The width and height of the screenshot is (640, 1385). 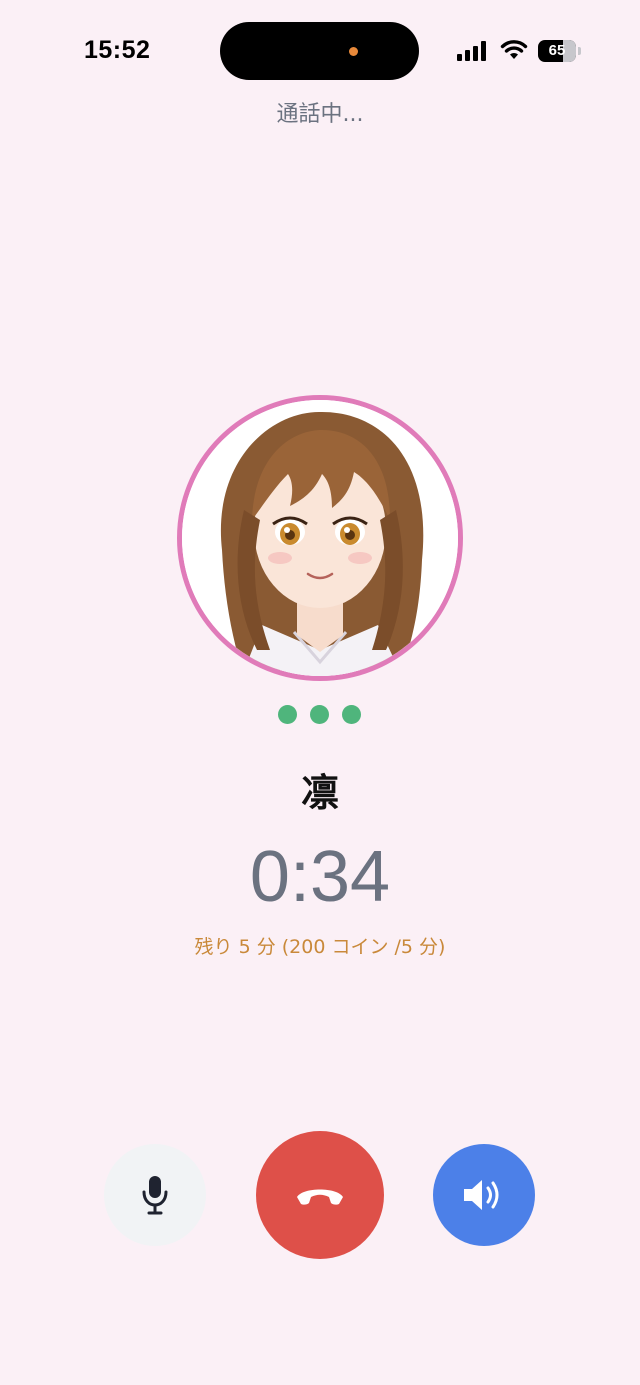 What do you see at coordinates (320, 877) in the screenshot?
I see `call-duration: 0:34` at bounding box center [320, 877].